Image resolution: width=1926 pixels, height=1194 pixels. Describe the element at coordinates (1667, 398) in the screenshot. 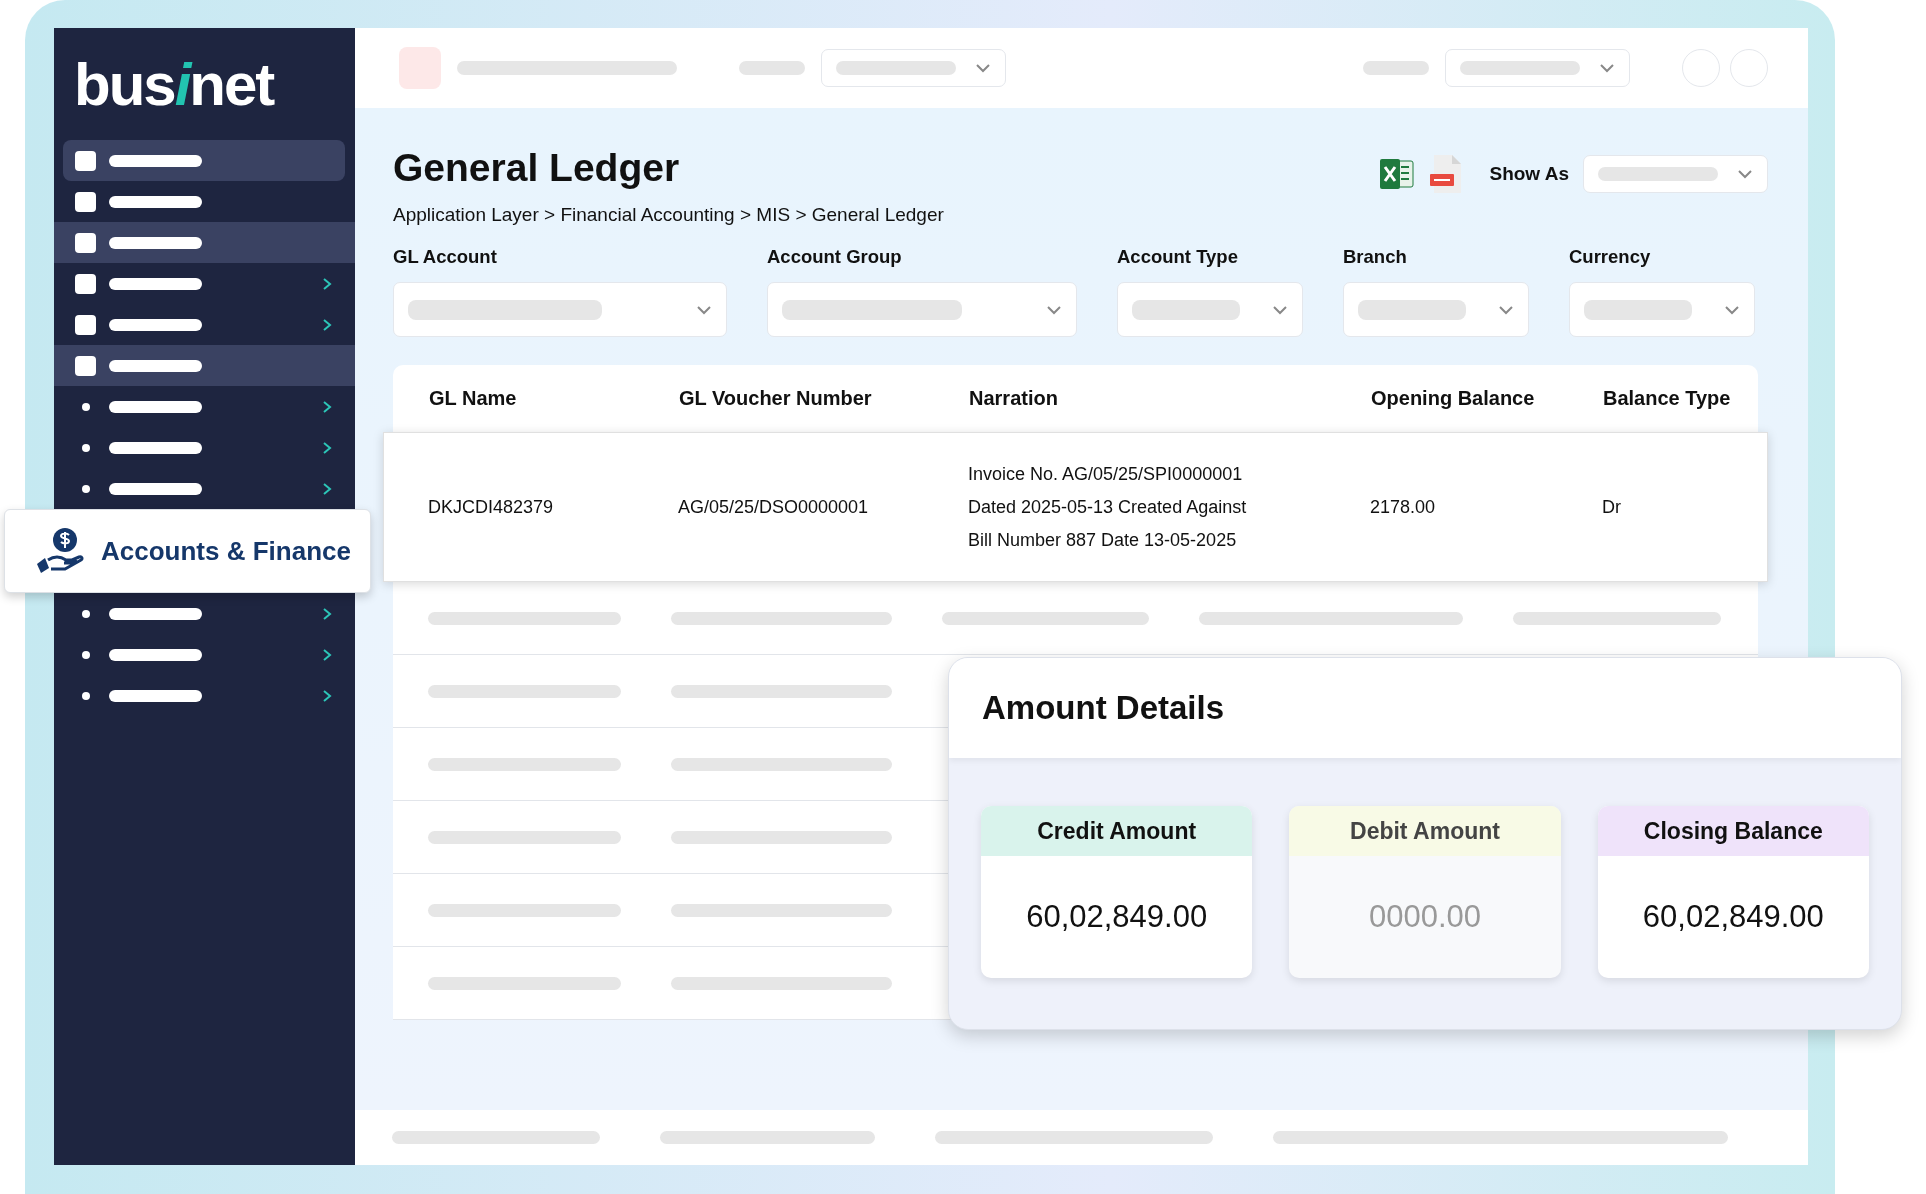

I see `column-header: Balance Type` at that location.